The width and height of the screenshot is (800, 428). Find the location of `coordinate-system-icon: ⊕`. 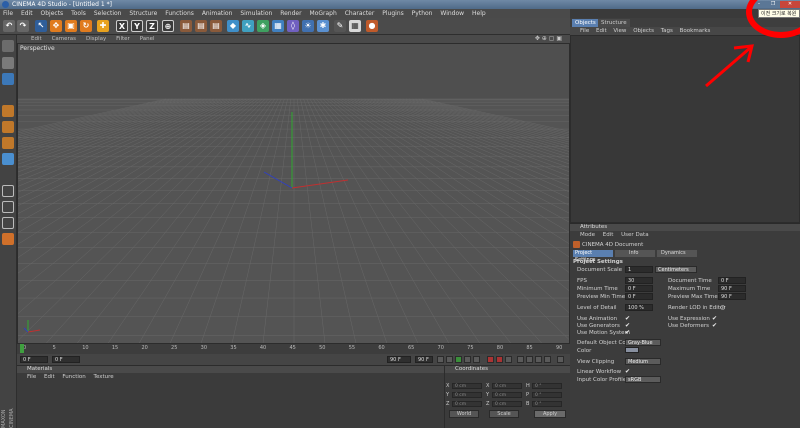

coordinate-system-icon: ⊕ is located at coordinates (168, 26).